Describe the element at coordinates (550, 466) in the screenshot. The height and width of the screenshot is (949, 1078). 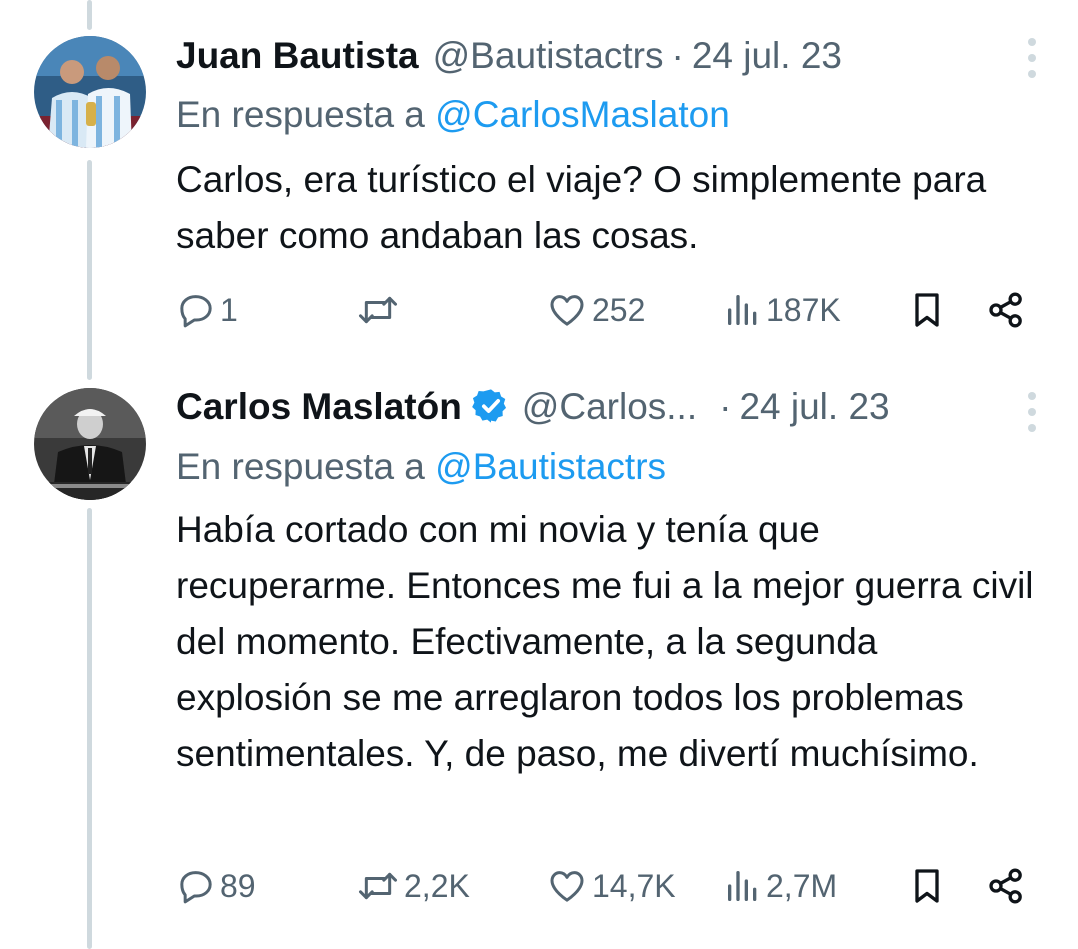
I see `reply-to-link: @Bautistactrs` at that location.